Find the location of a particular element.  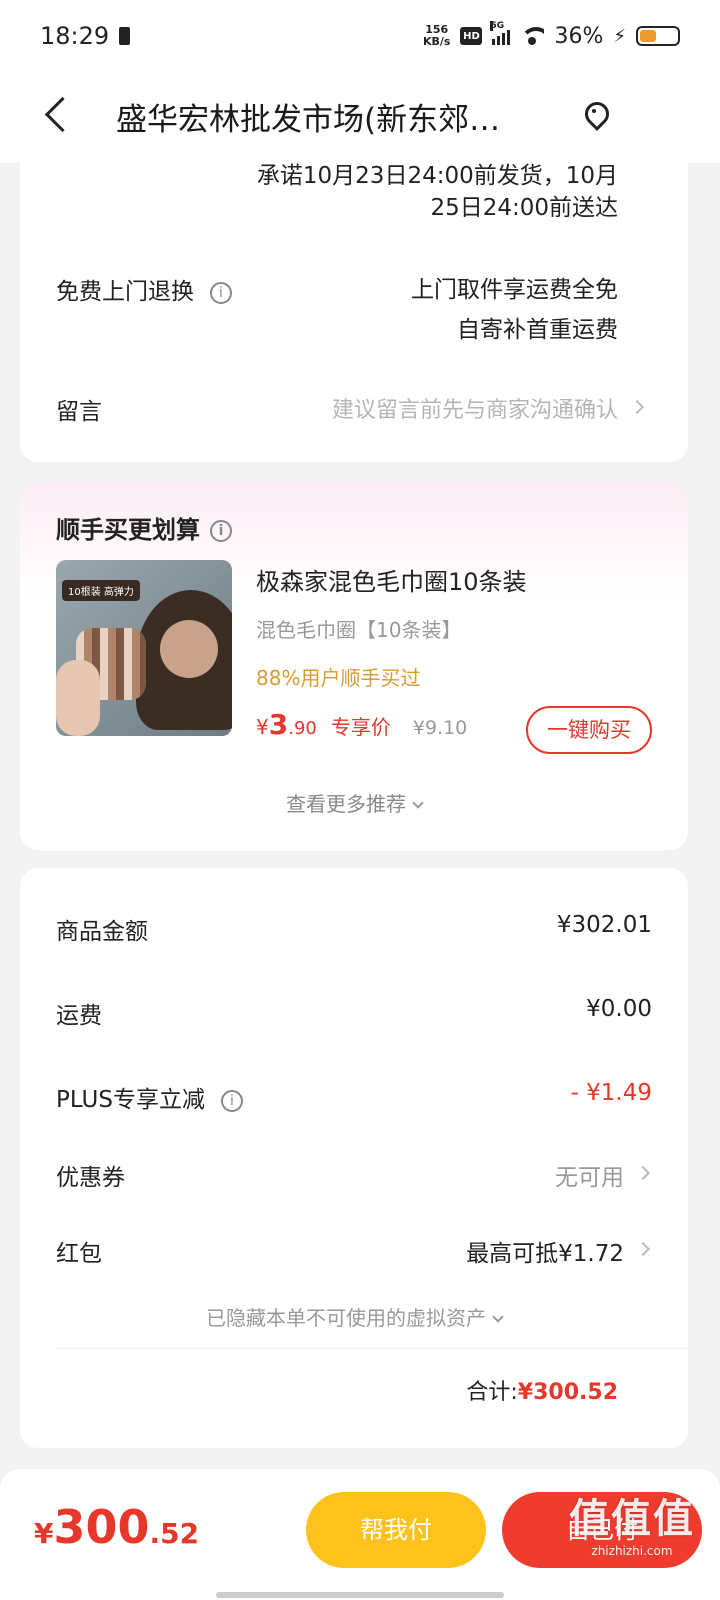

free-return-label: 免费上门退换 i is located at coordinates (144, 289).